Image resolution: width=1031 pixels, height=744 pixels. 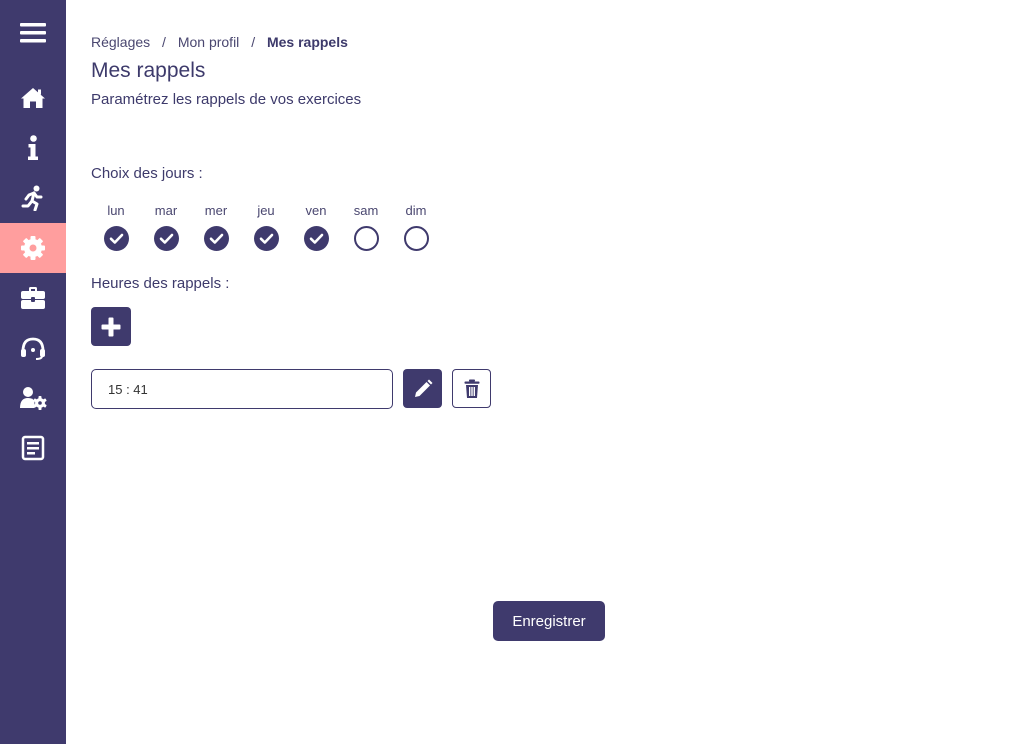 What do you see at coordinates (148, 70) in the screenshot?
I see `page-title: Mes rappels` at bounding box center [148, 70].